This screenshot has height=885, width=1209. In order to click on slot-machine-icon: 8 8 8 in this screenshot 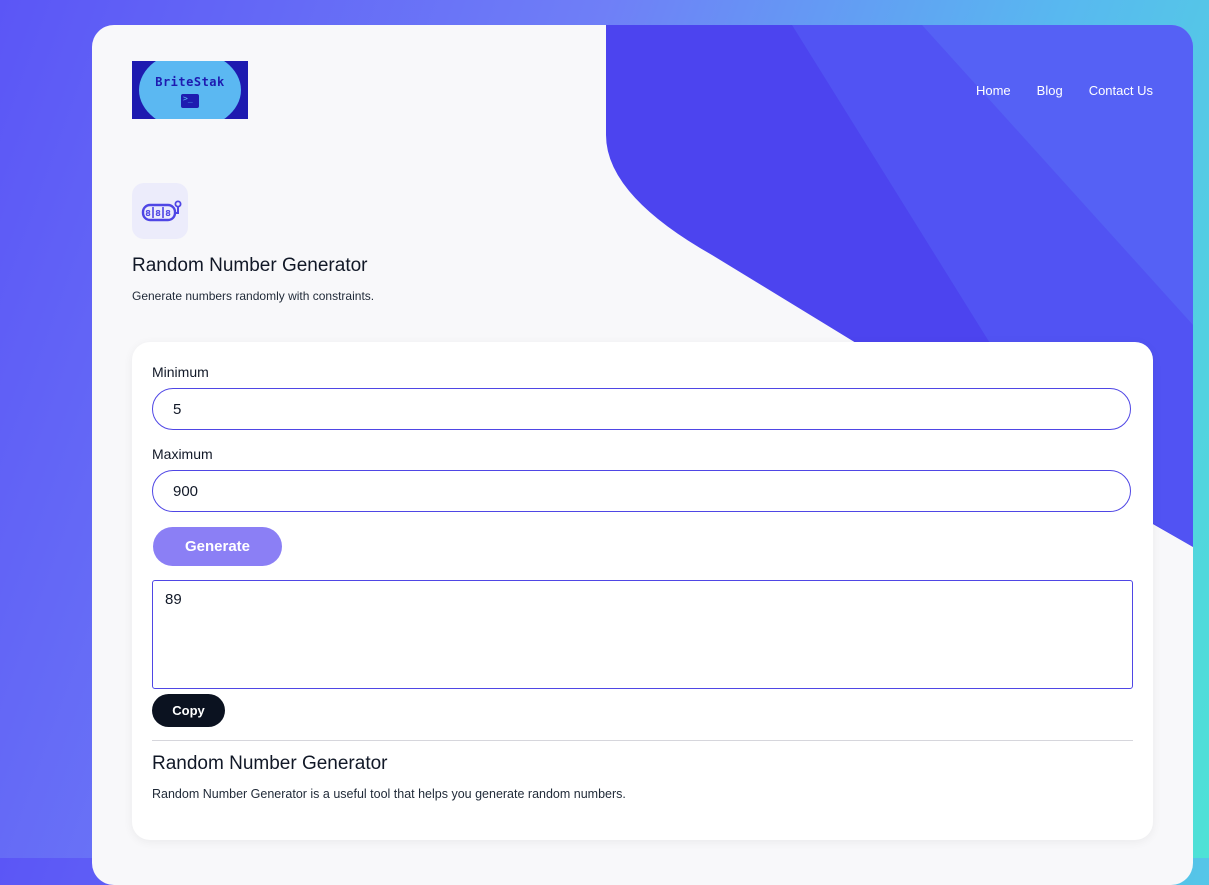, I will do `click(160, 211)`.